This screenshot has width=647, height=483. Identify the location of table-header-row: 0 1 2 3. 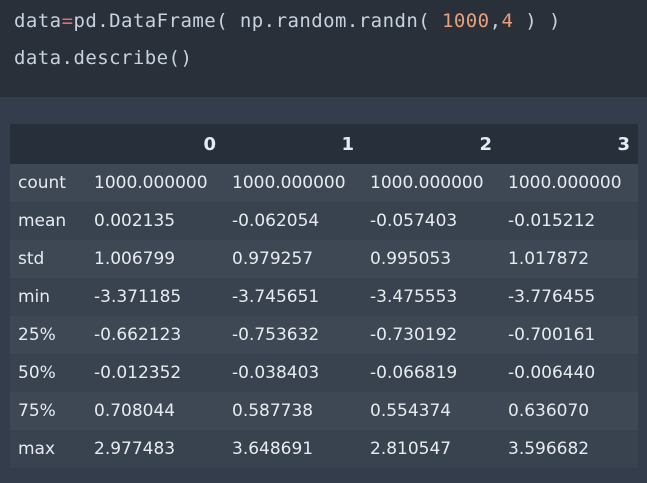
(324, 144).